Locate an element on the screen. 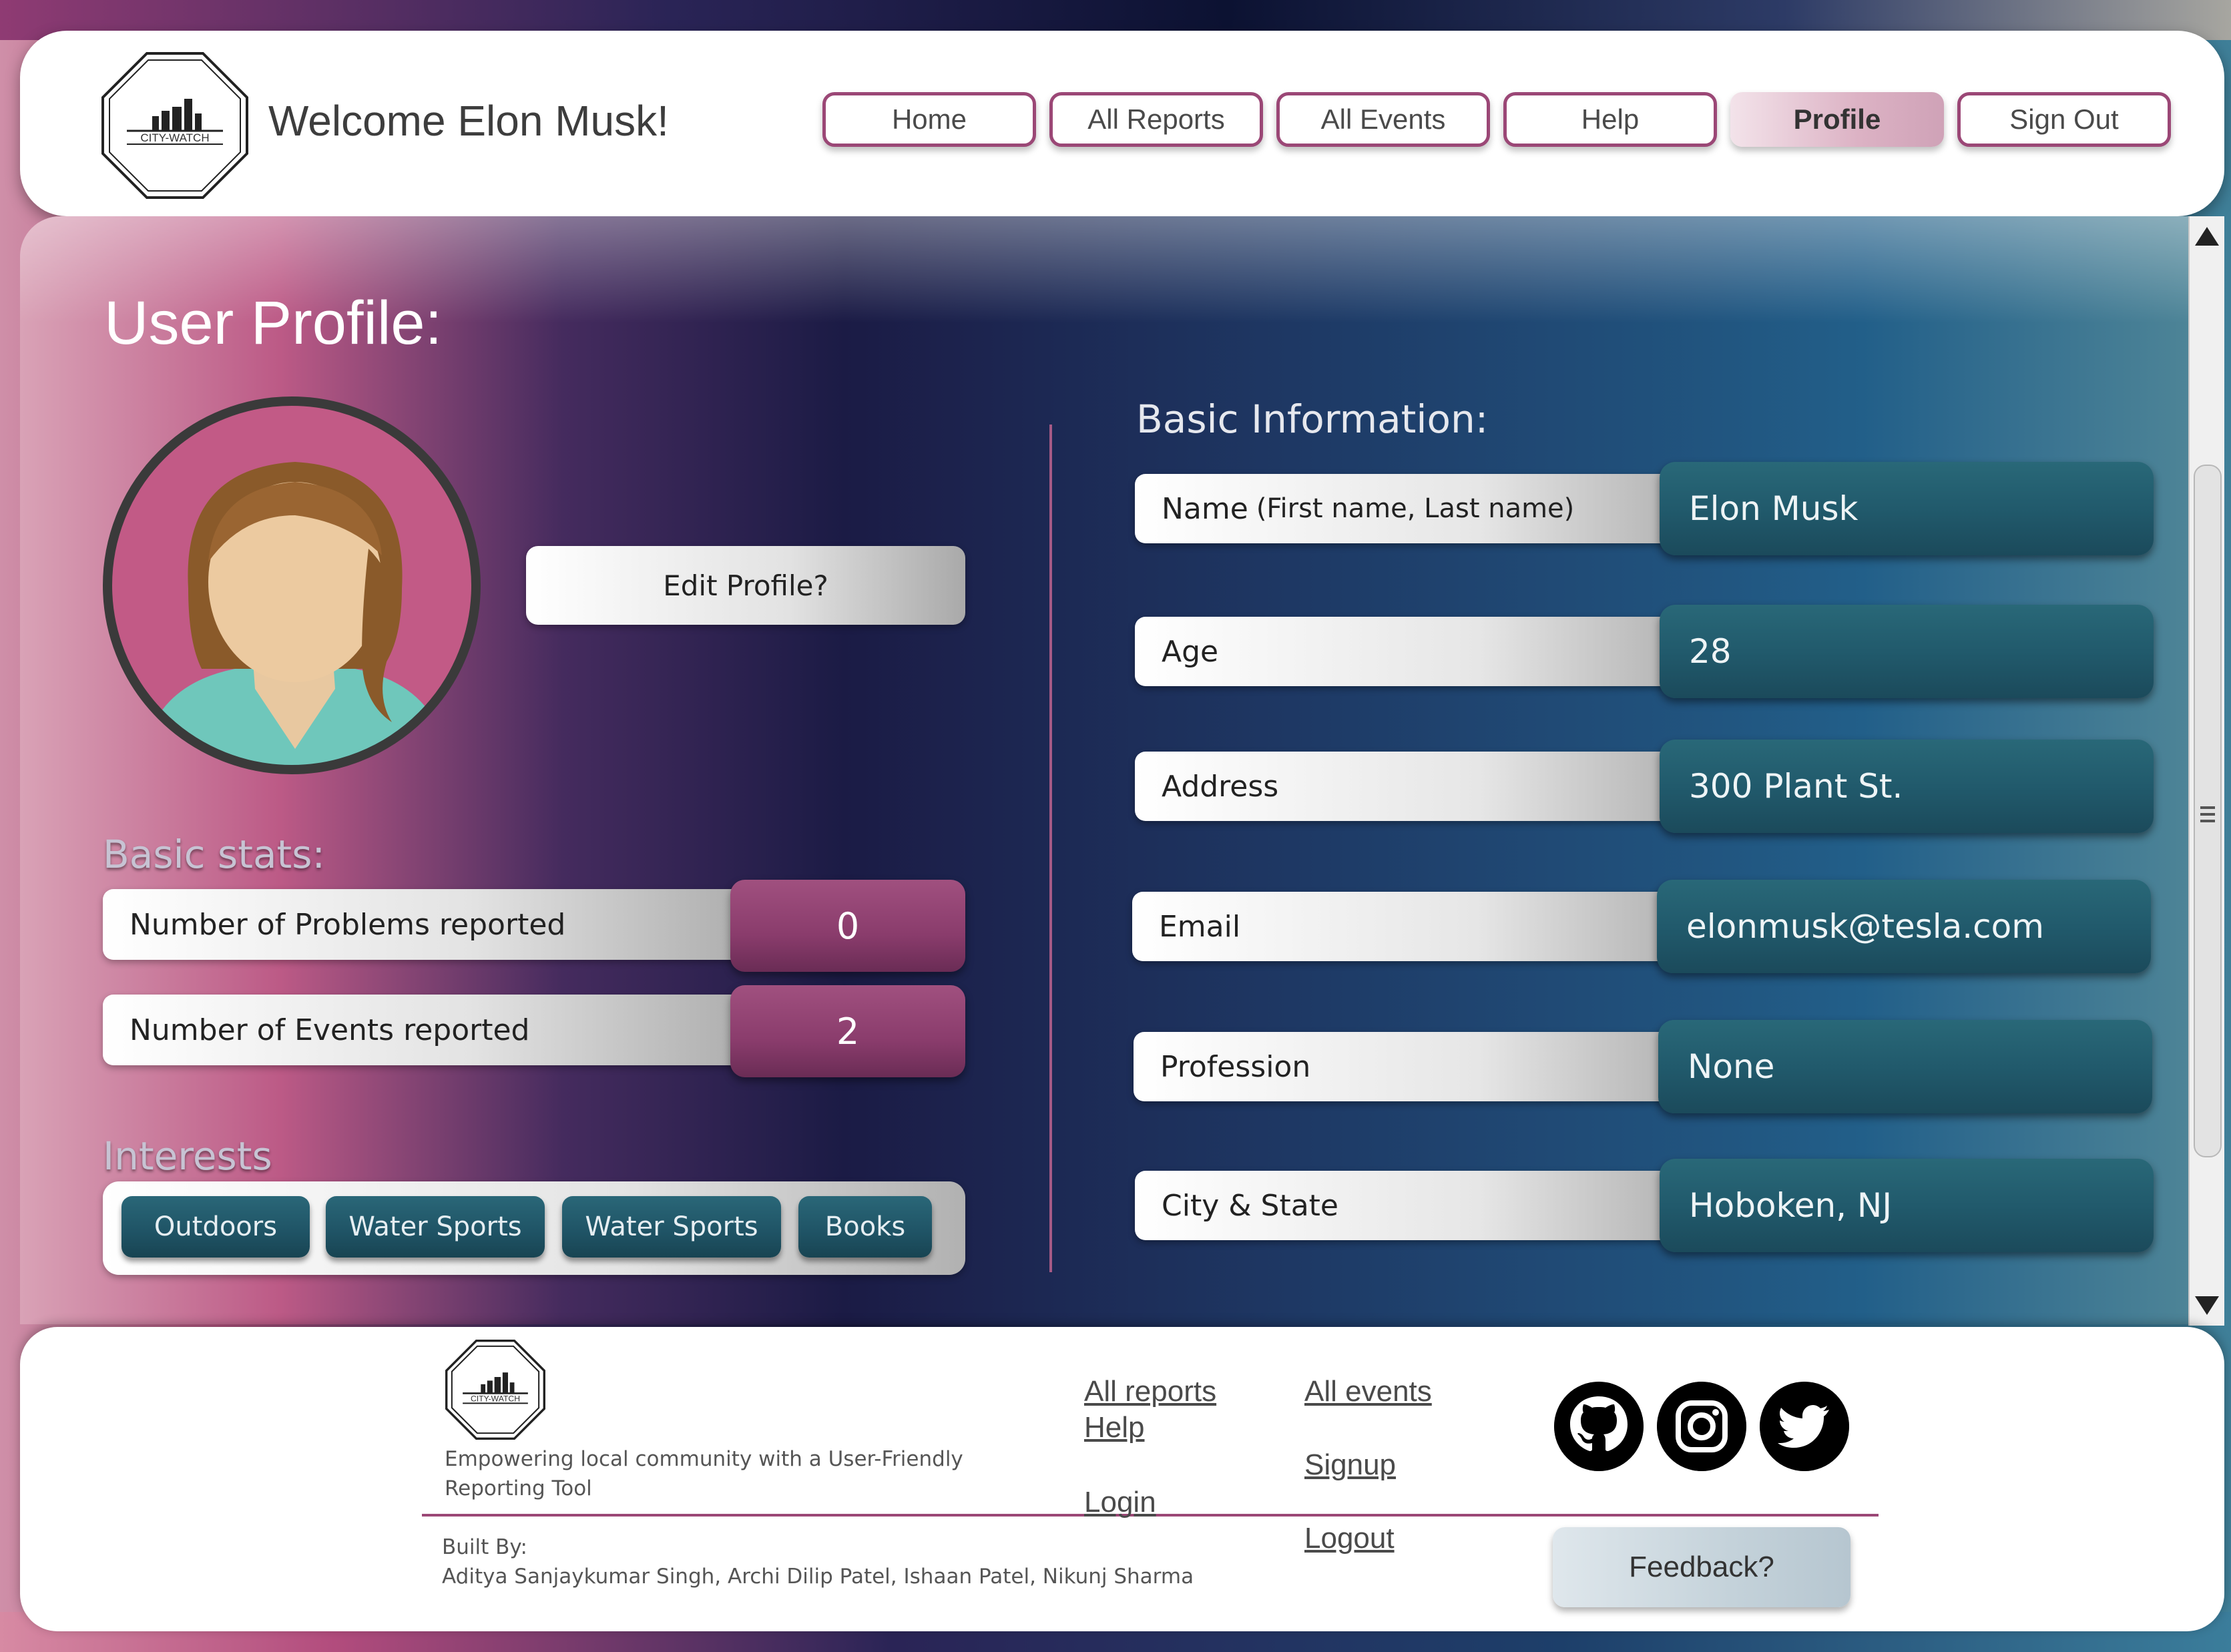 The width and height of the screenshot is (2231, 1652). info-row-address: Address 300 Plant St. is located at coordinates (1645, 786).